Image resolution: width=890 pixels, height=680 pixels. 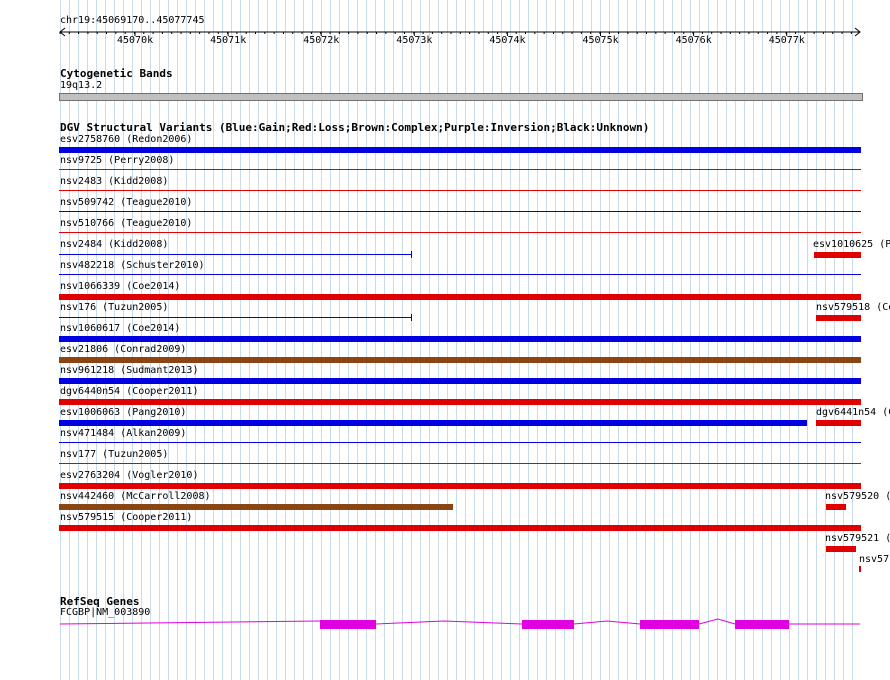 What do you see at coordinates (857, 538) in the screenshot?
I see `variant-label-right: nsv579521 (` at bounding box center [857, 538].